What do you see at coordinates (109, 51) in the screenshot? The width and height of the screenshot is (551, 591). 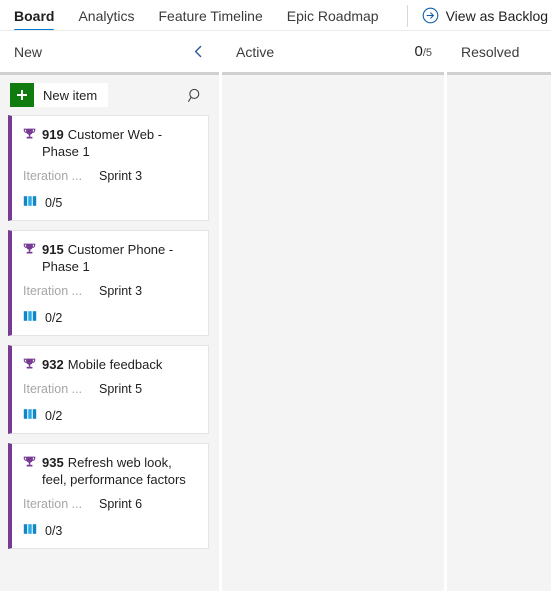 I see `column-header-new: New` at bounding box center [109, 51].